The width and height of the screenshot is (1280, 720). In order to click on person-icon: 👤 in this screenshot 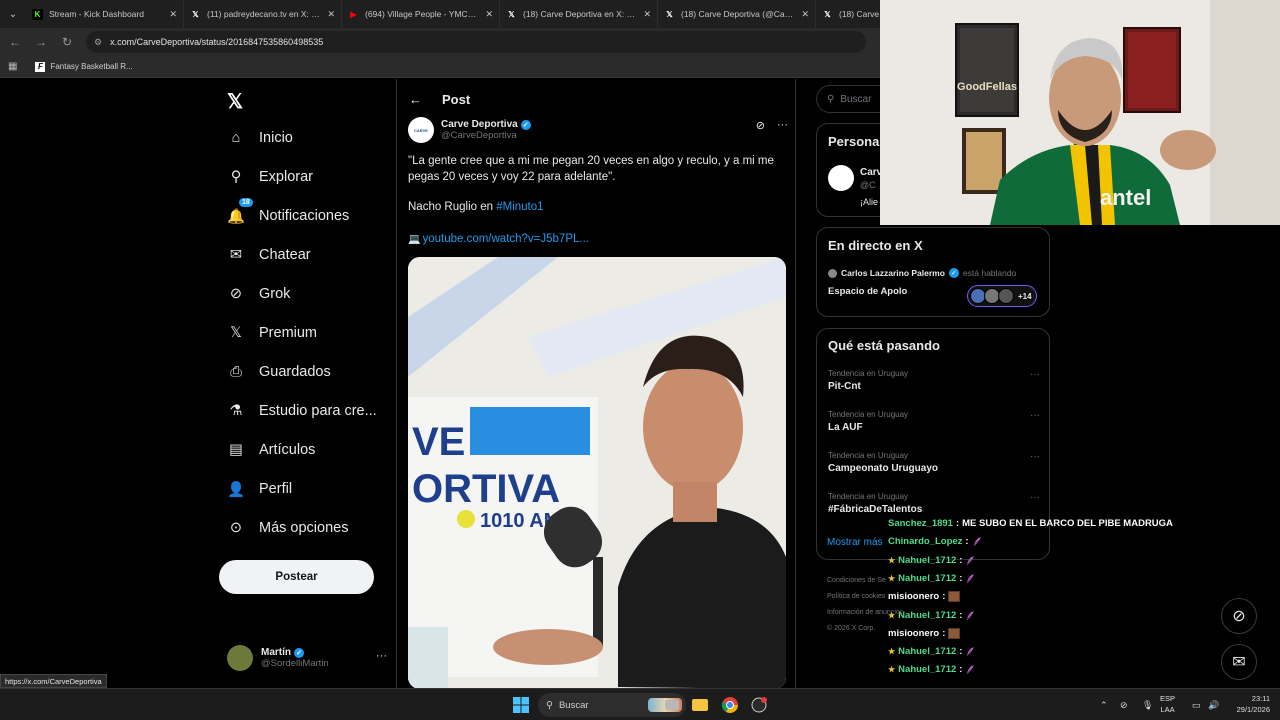, I will do `click(236, 489)`.